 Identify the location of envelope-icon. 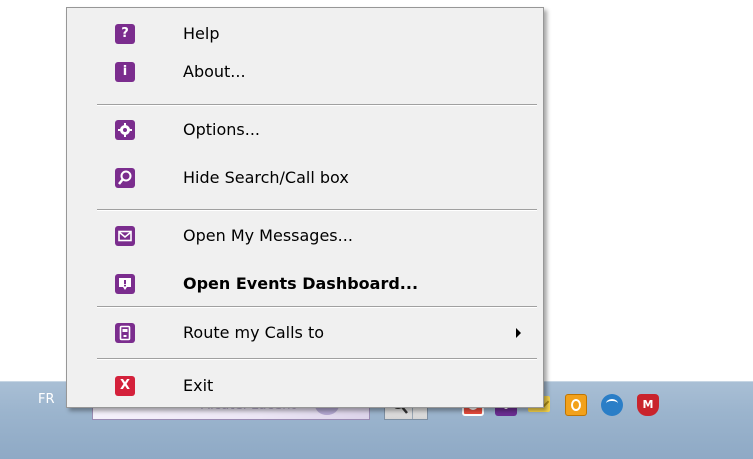
(125, 236).